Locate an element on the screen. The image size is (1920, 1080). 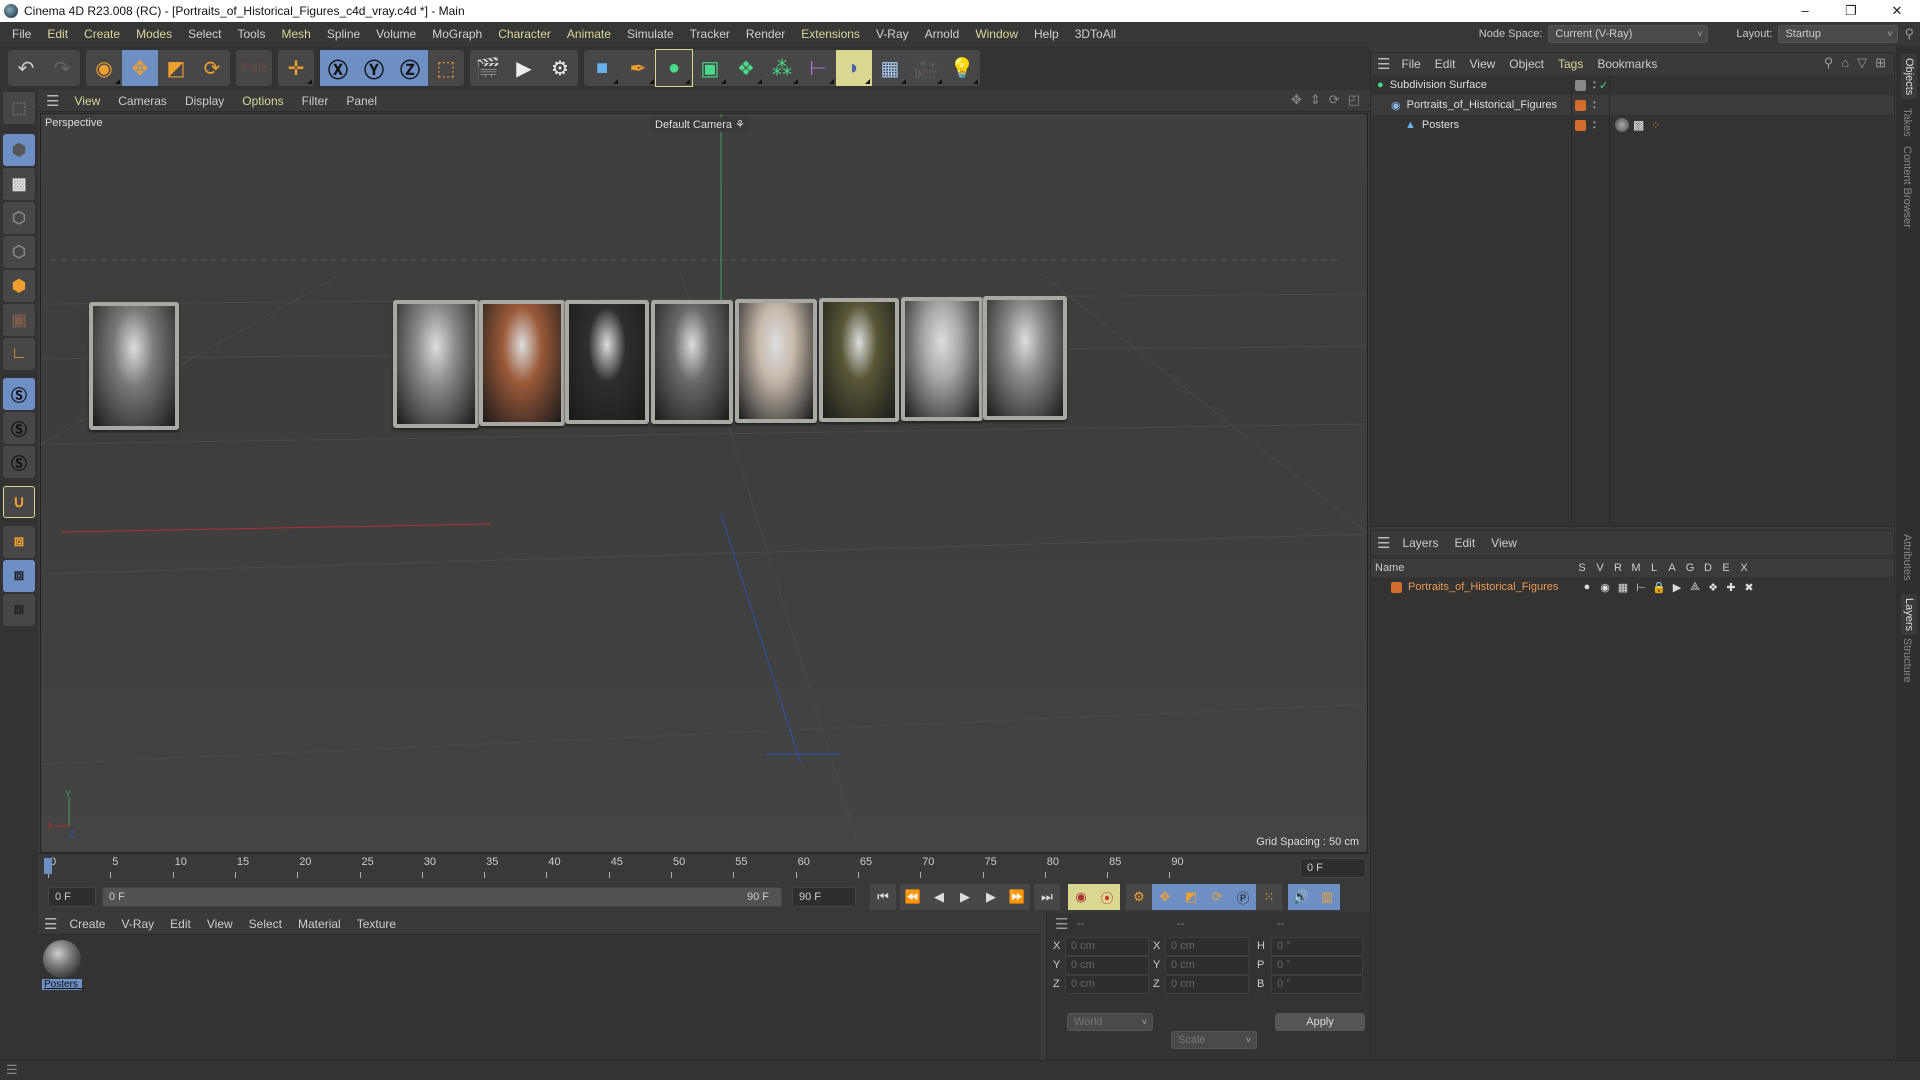
viewport-menu-display: Display is located at coordinates (204, 101).